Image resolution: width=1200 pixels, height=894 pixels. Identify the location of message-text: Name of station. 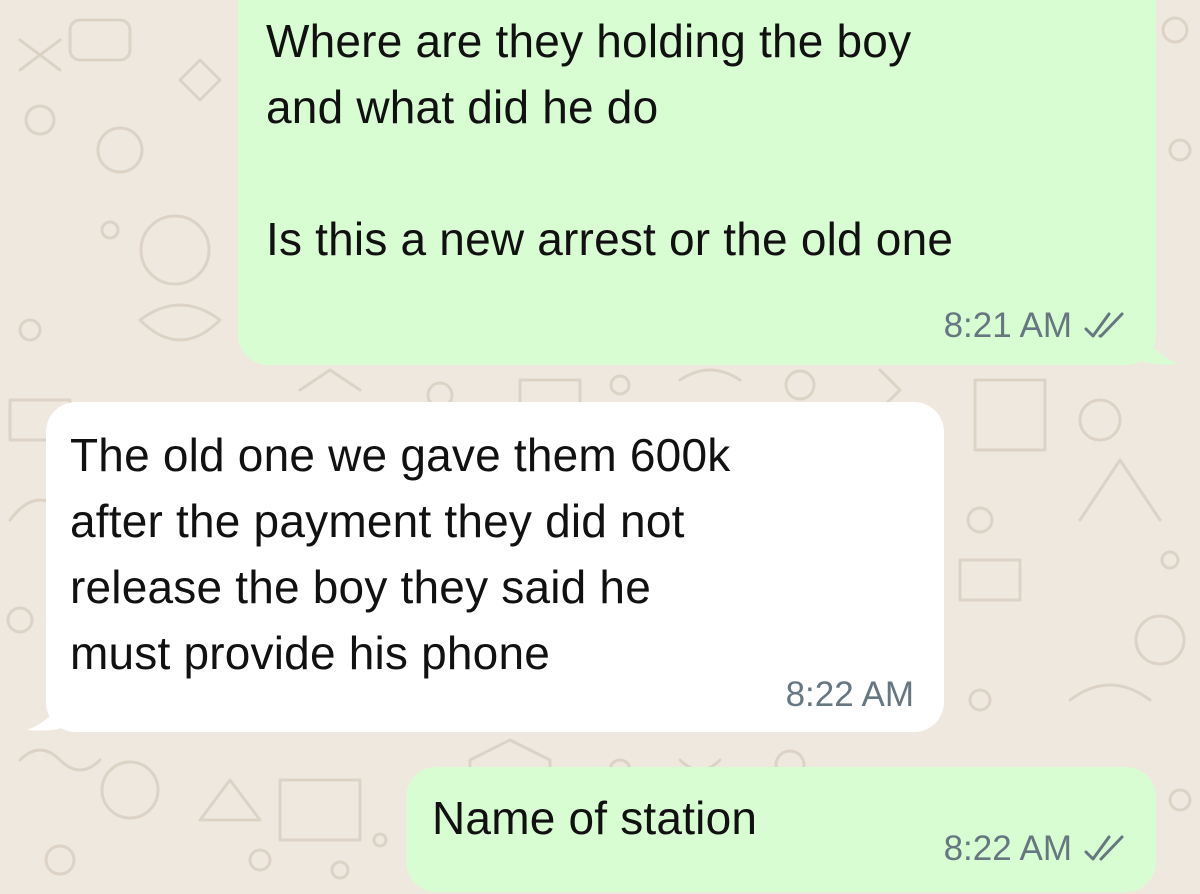
(595, 818).